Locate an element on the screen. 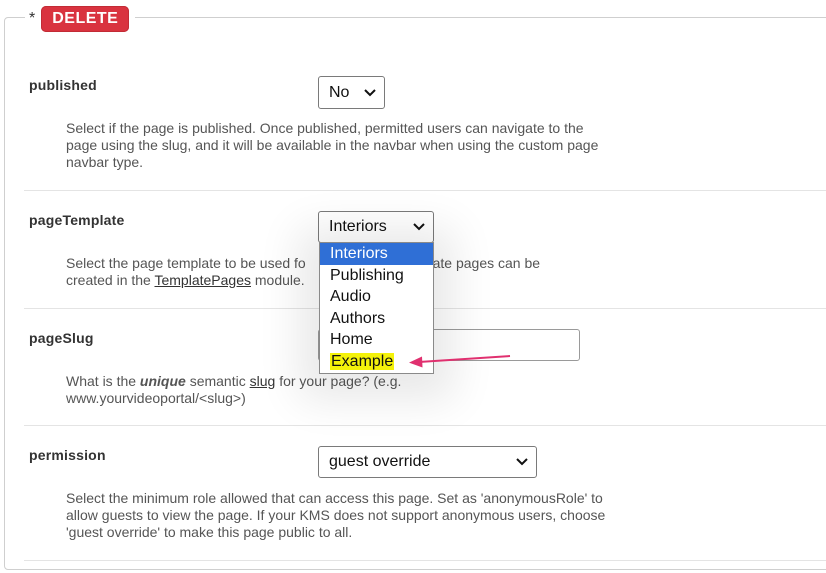  permission-select-value: guest override is located at coordinates (380, 461).